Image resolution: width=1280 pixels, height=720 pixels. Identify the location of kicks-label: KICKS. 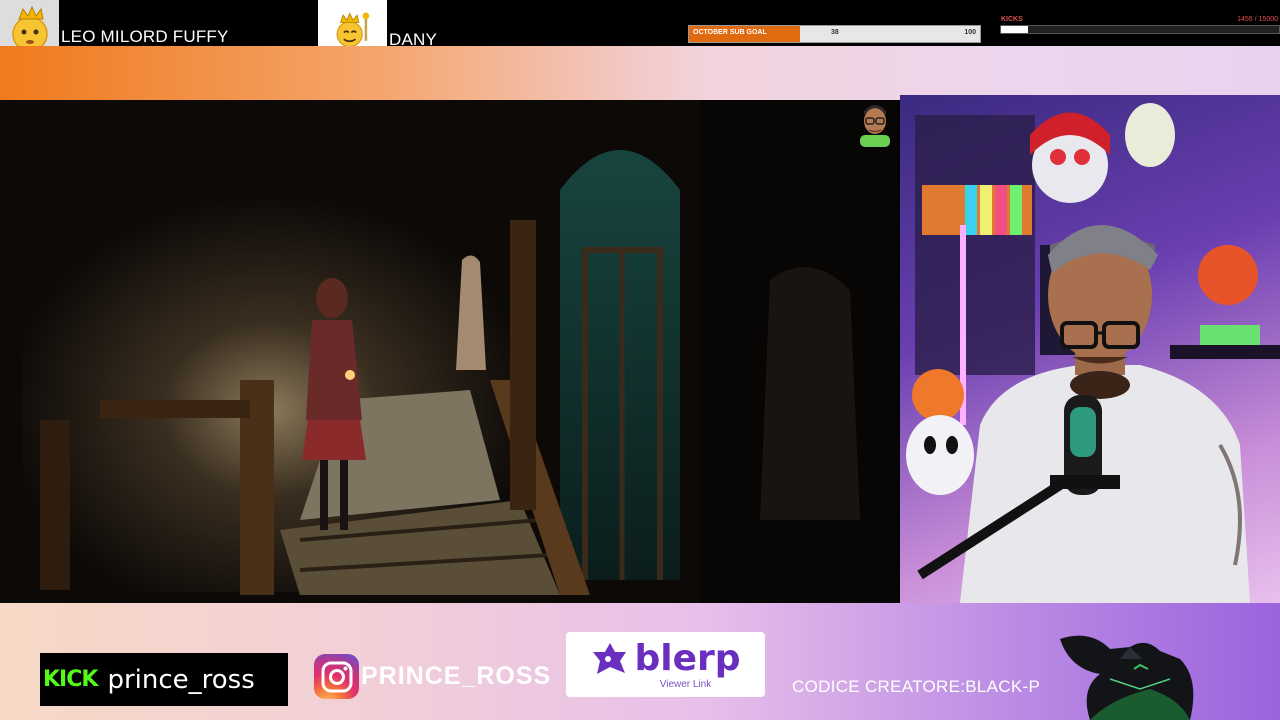
(1012, 19).